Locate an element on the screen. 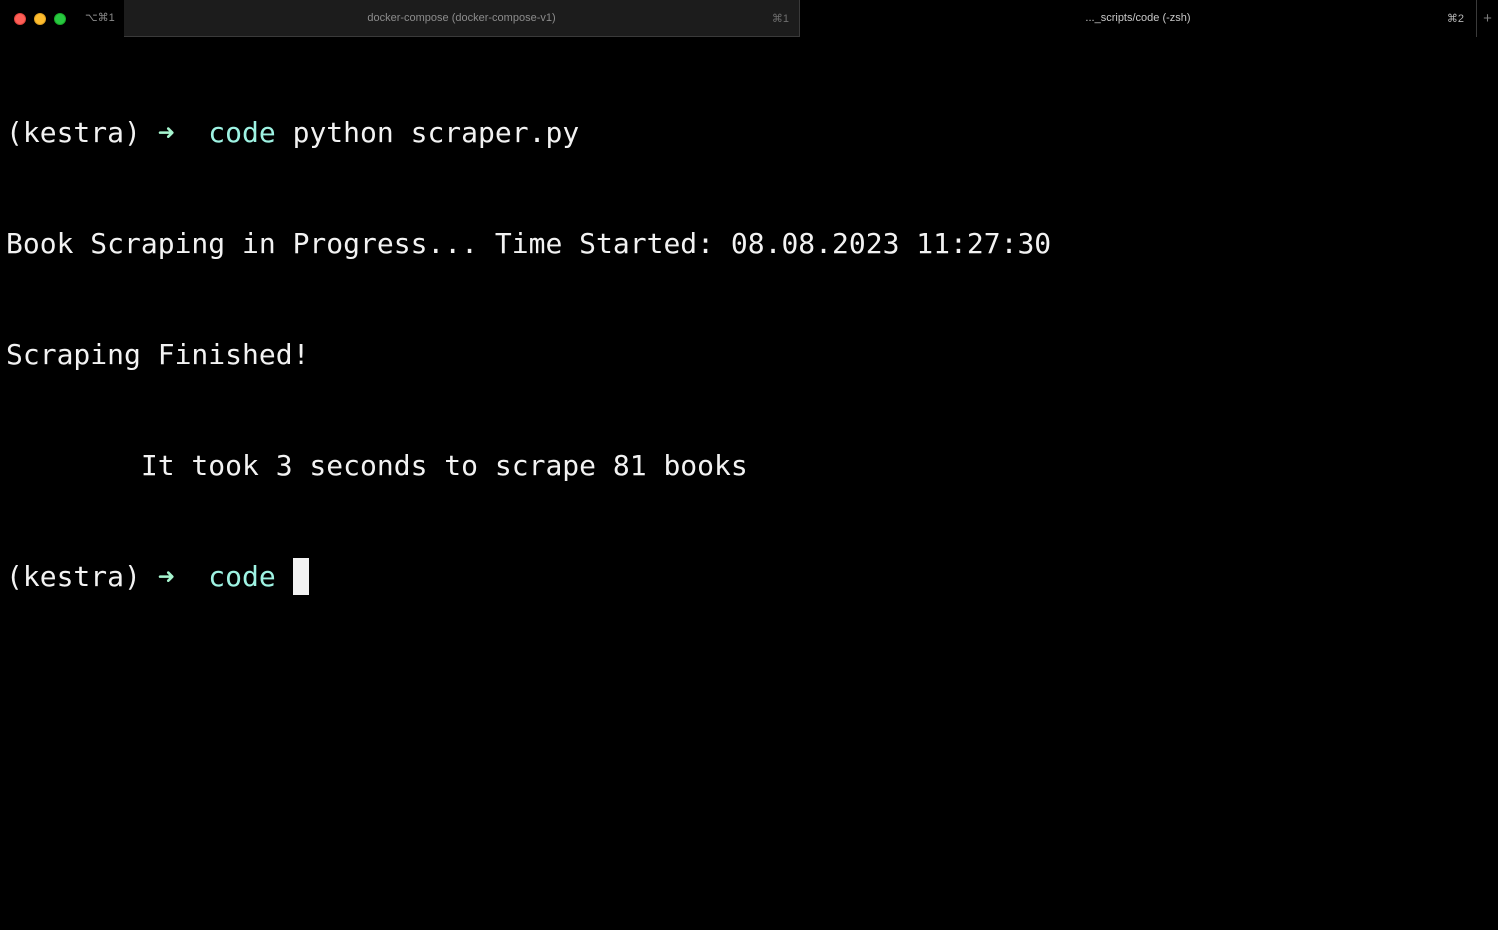  minimize-window-button is located at coordinates (40, 19).